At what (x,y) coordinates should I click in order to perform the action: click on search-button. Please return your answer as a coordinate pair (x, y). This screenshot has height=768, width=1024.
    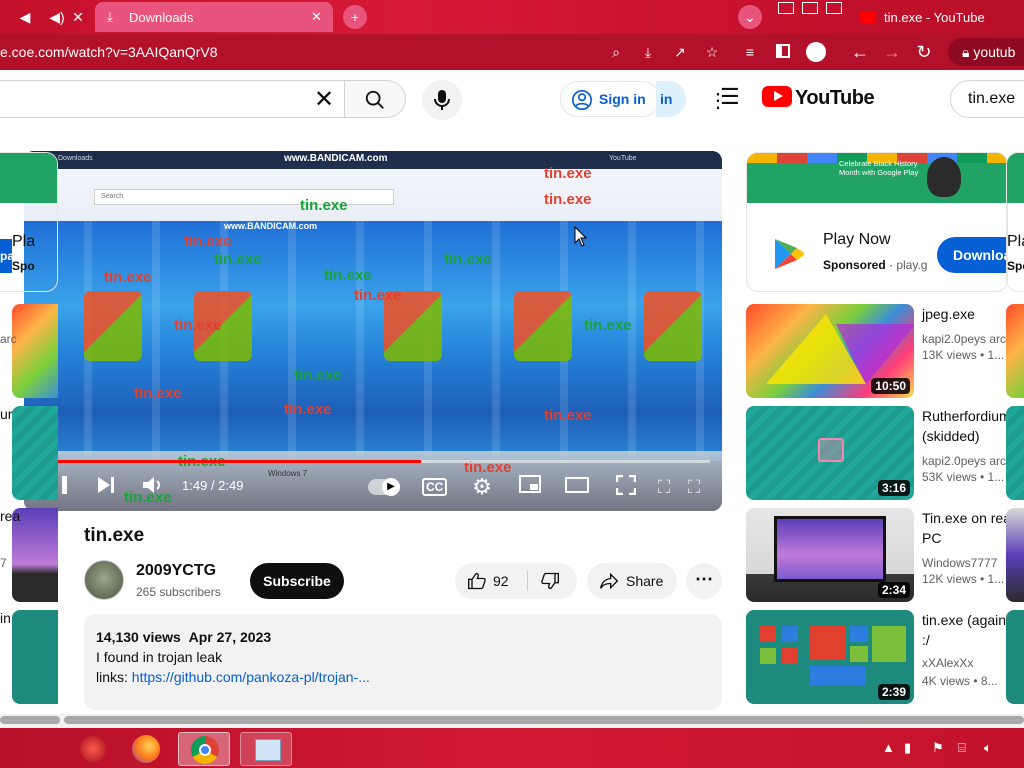
    Looking at the image, I should click on (375, 99).